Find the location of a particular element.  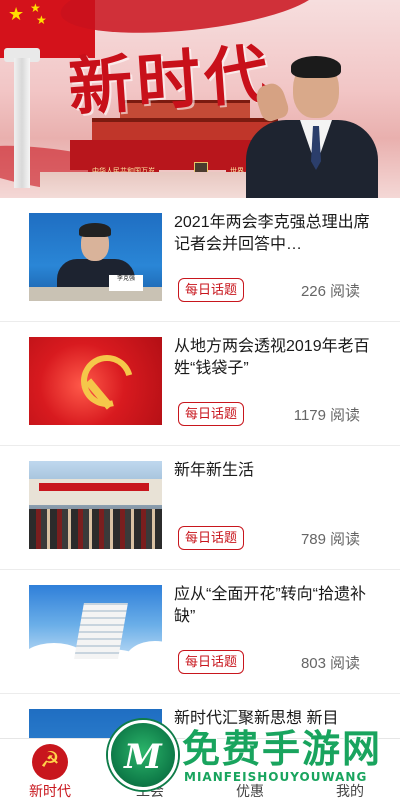

news-title: 应从“全面开花”转向“拾遗补缺” is located at coordinates (272, 606).